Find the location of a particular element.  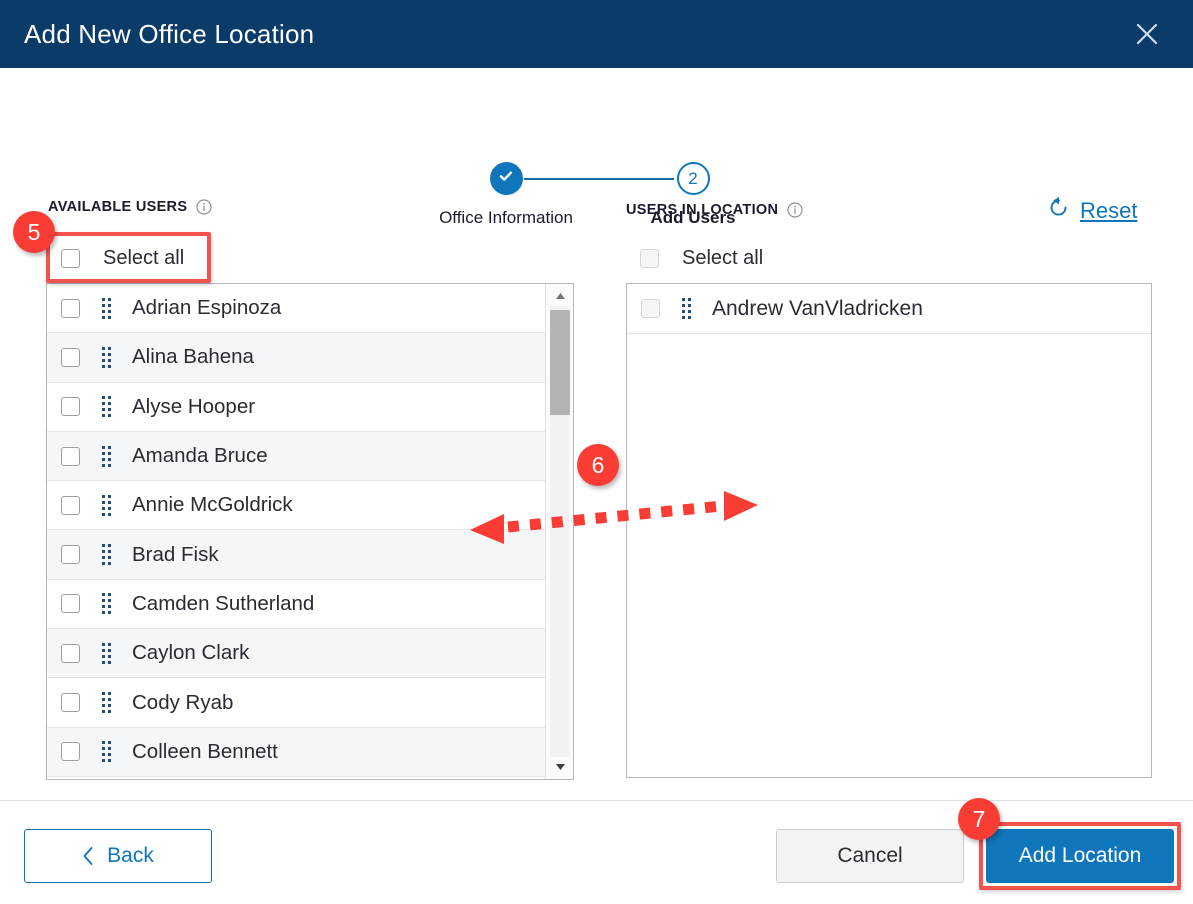

list-item: Caylon Clark is located at coordinates (296, 654).